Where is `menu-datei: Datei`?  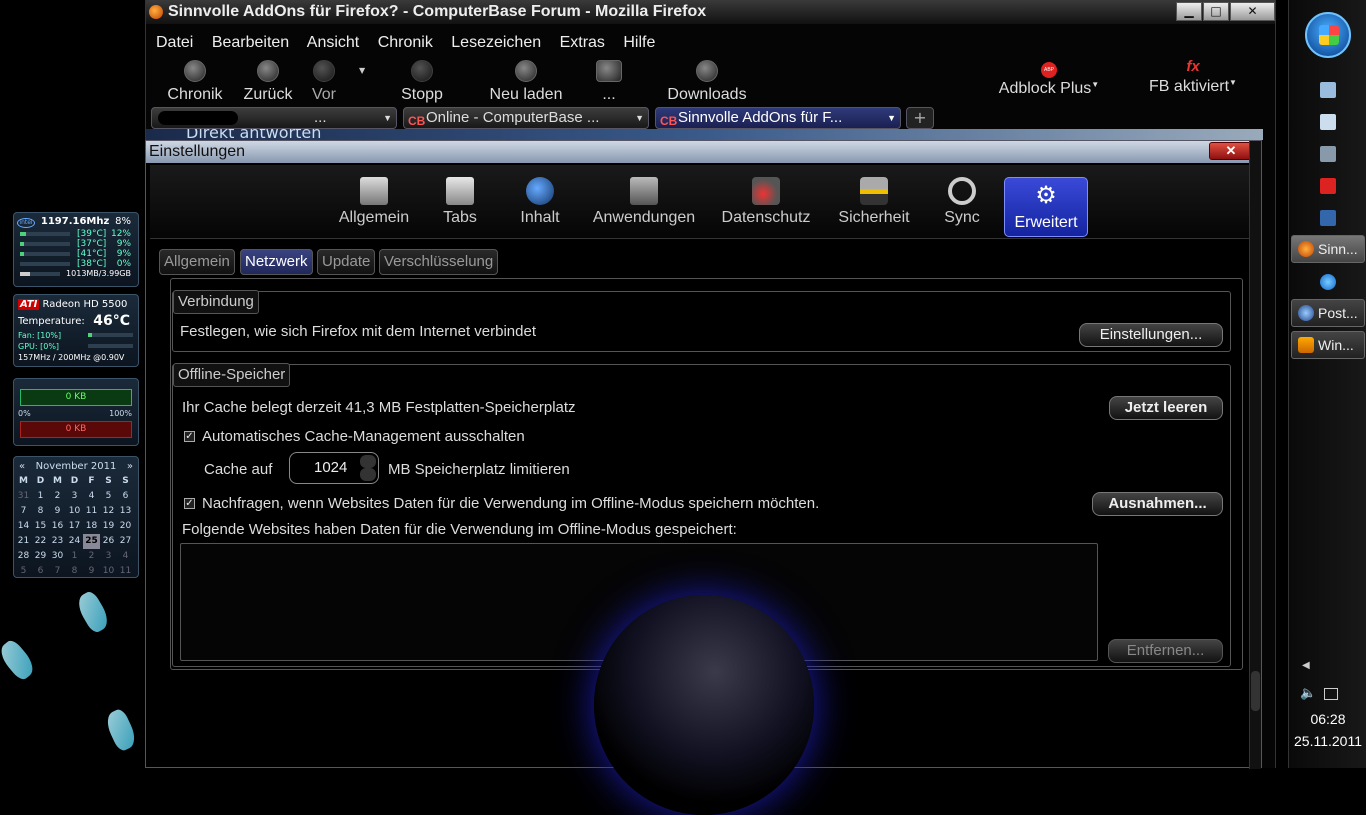 menu-datei: Datei is located at coordinates (174, 42).